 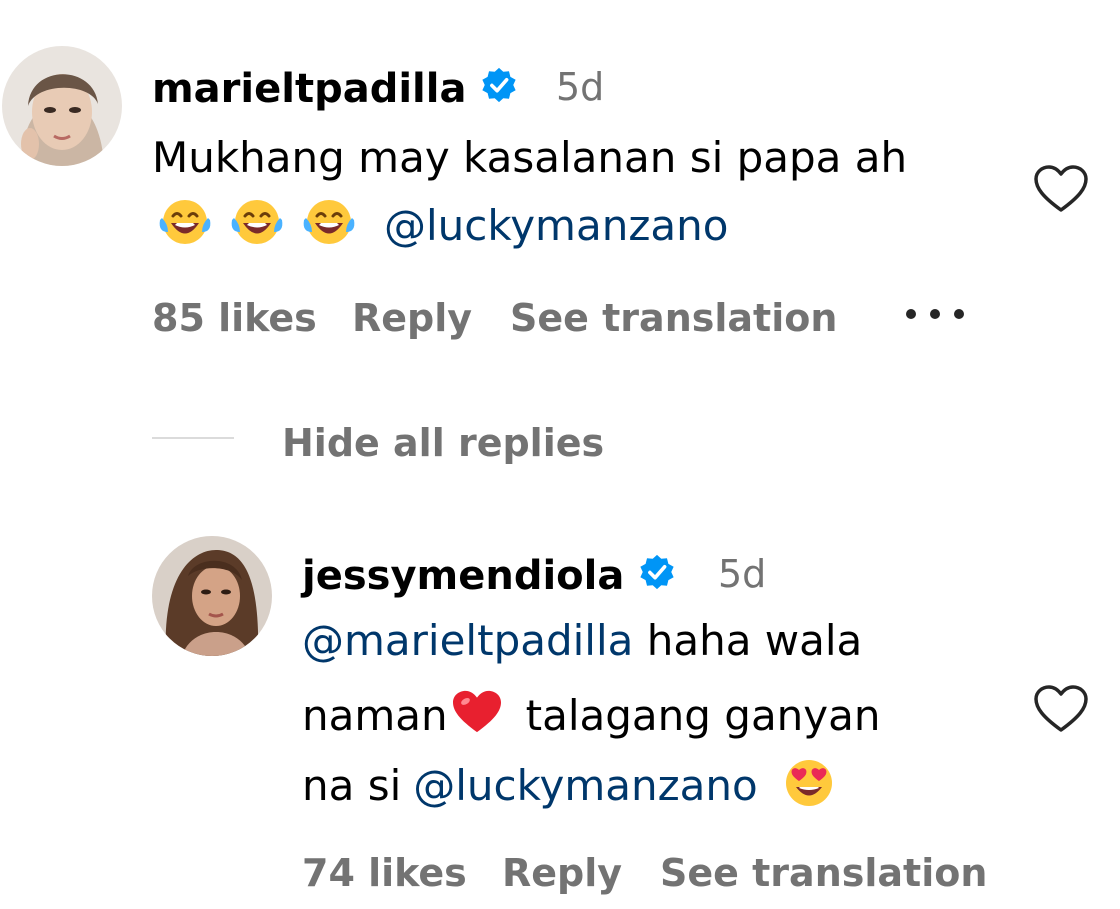 I want to click on reply-text-line-1: @marieltpadilla haha wala, so click(x=582, y=641).